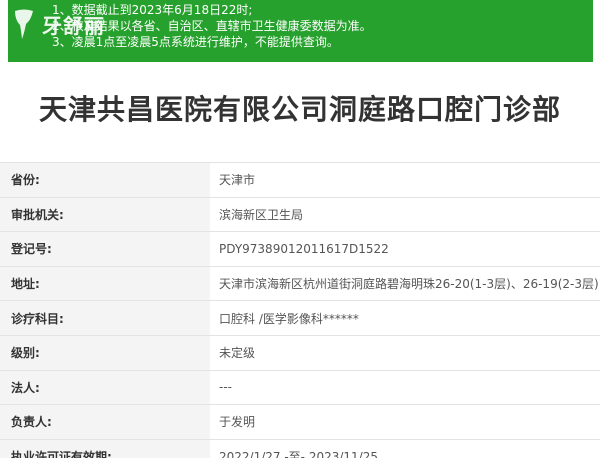 The height and width of the screenshot is (458, 600). I want to click on row-value: 口腔科 /医学影像科******, so click(289, 318).